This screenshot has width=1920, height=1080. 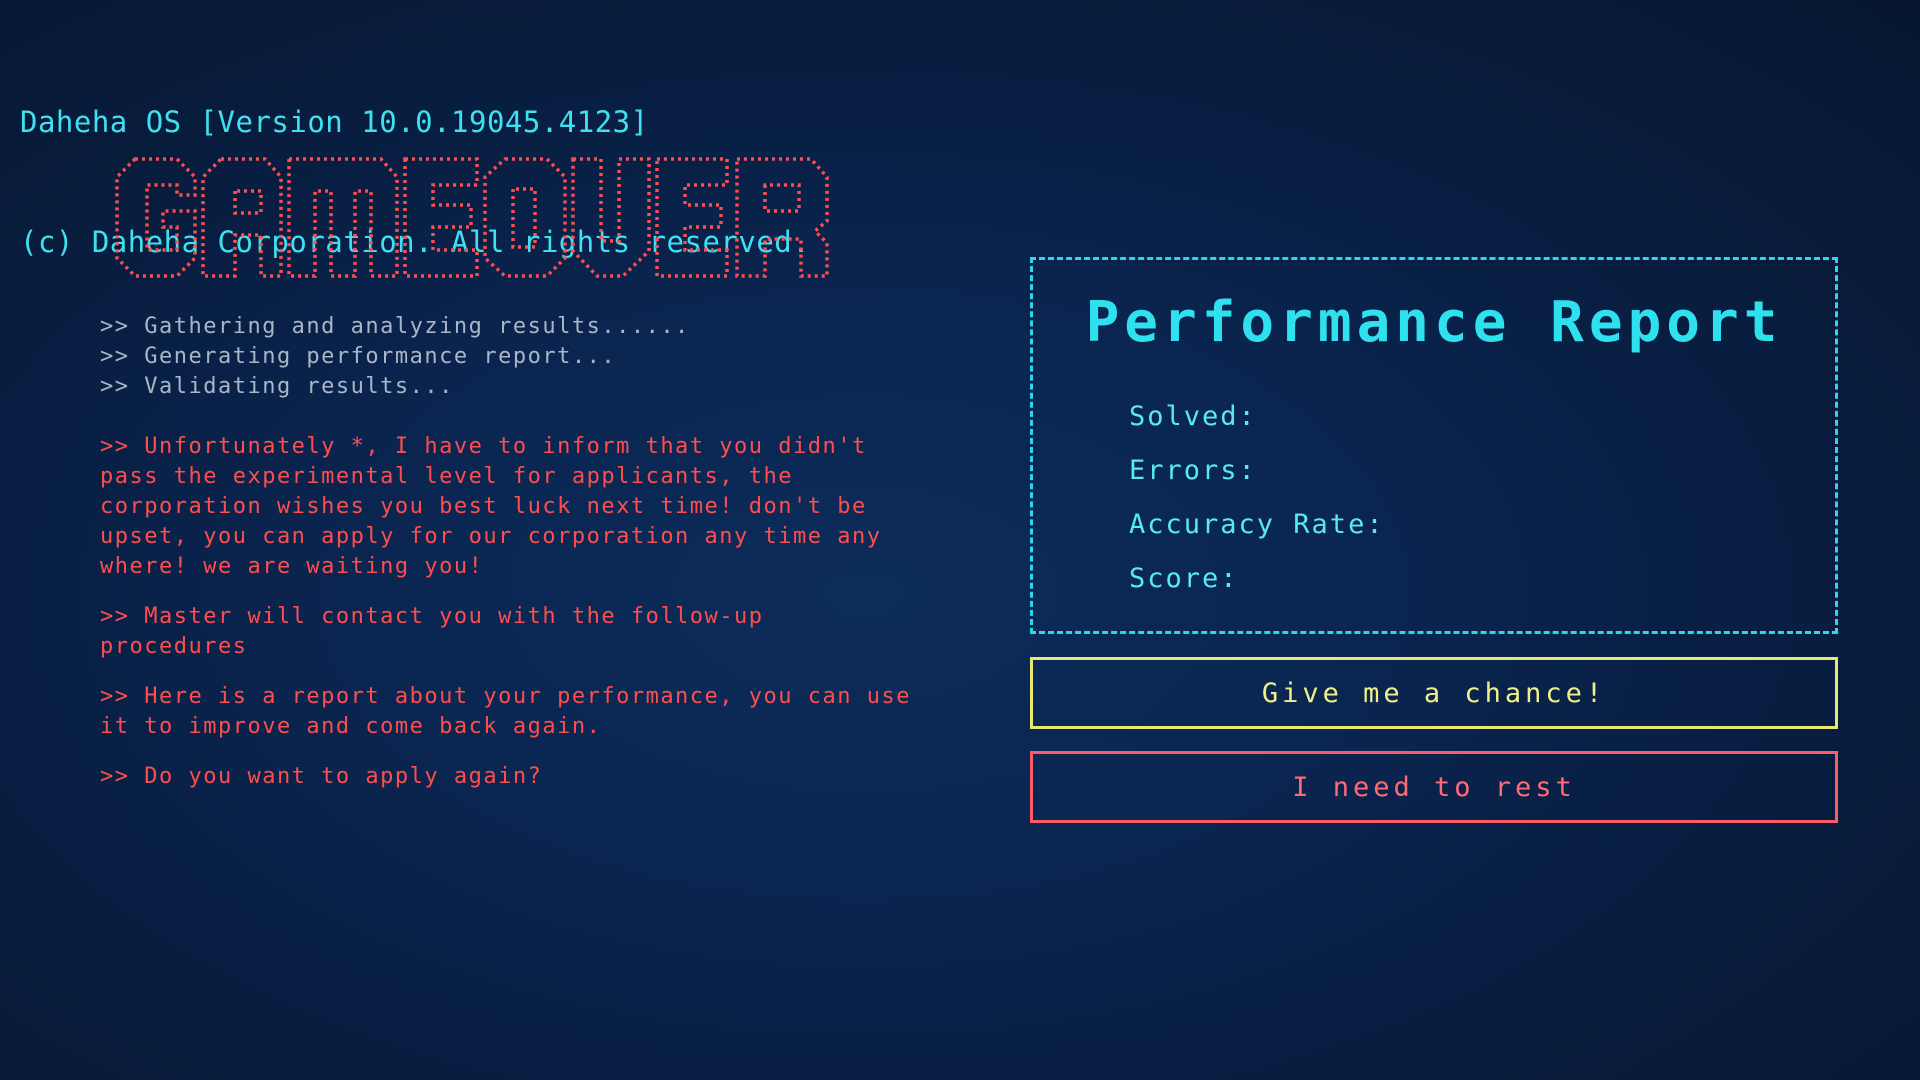 What do you see at coordinates (782, 217) in the screenshot?
I see `banner-letter-r` at bounding box center [782, 217].